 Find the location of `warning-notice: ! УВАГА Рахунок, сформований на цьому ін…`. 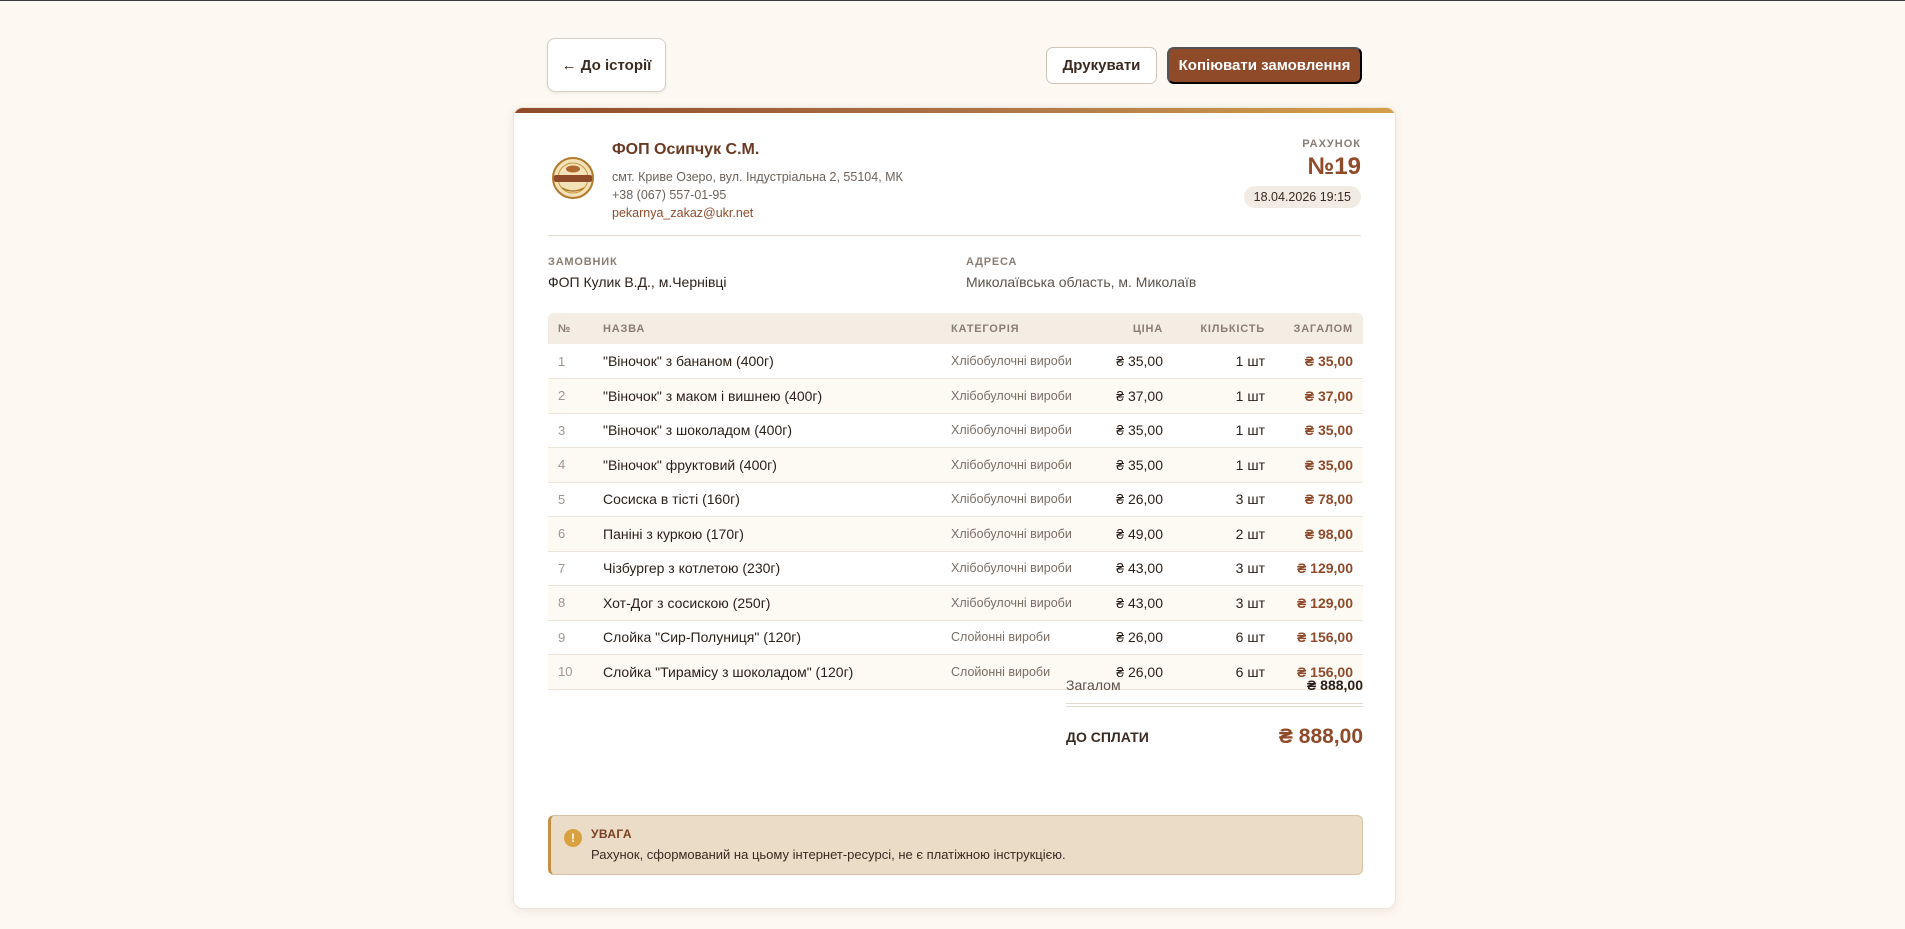

warning-notice: ! УВАГА Рахунок, сформований на цьому ін… is located at coordinates (955, 845).